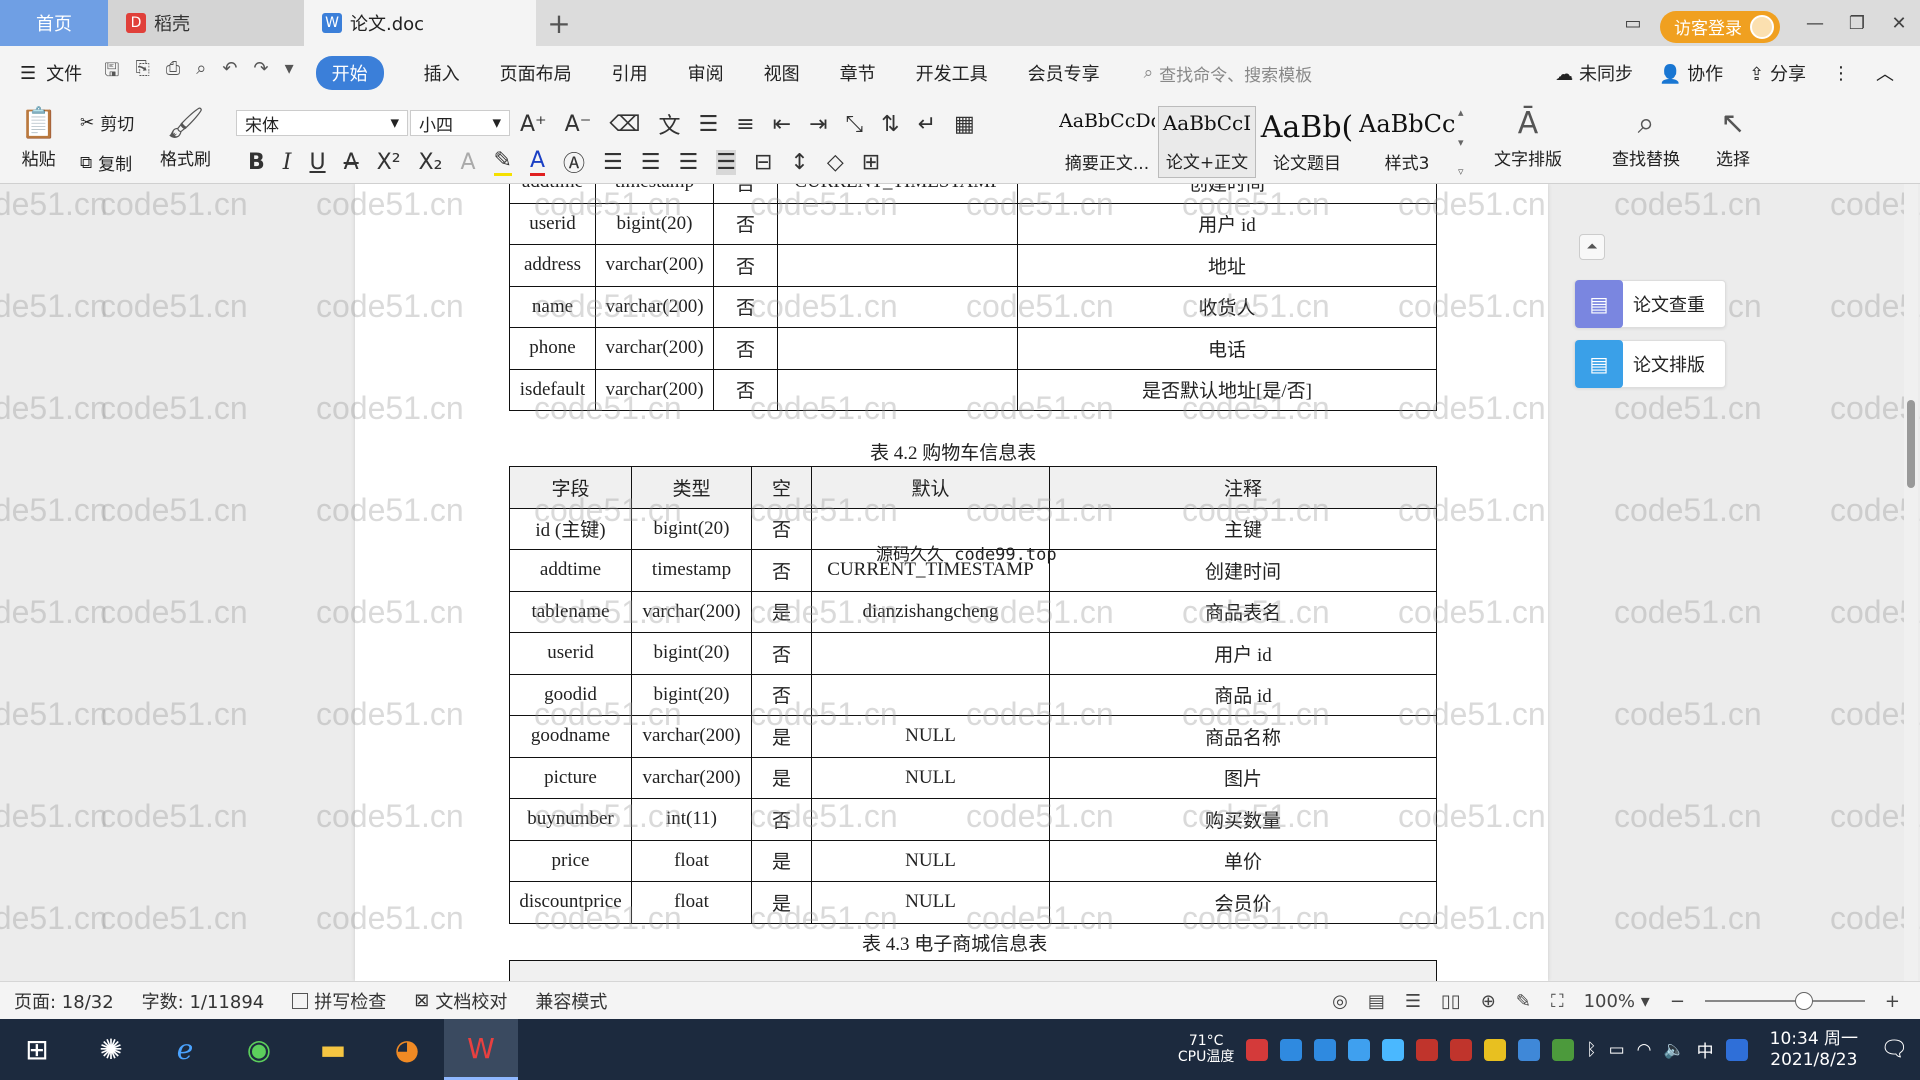 This screenshot has width=1920, height=1080. I want to click on sync-button: ☁ 未同步, so click(1594, 73).